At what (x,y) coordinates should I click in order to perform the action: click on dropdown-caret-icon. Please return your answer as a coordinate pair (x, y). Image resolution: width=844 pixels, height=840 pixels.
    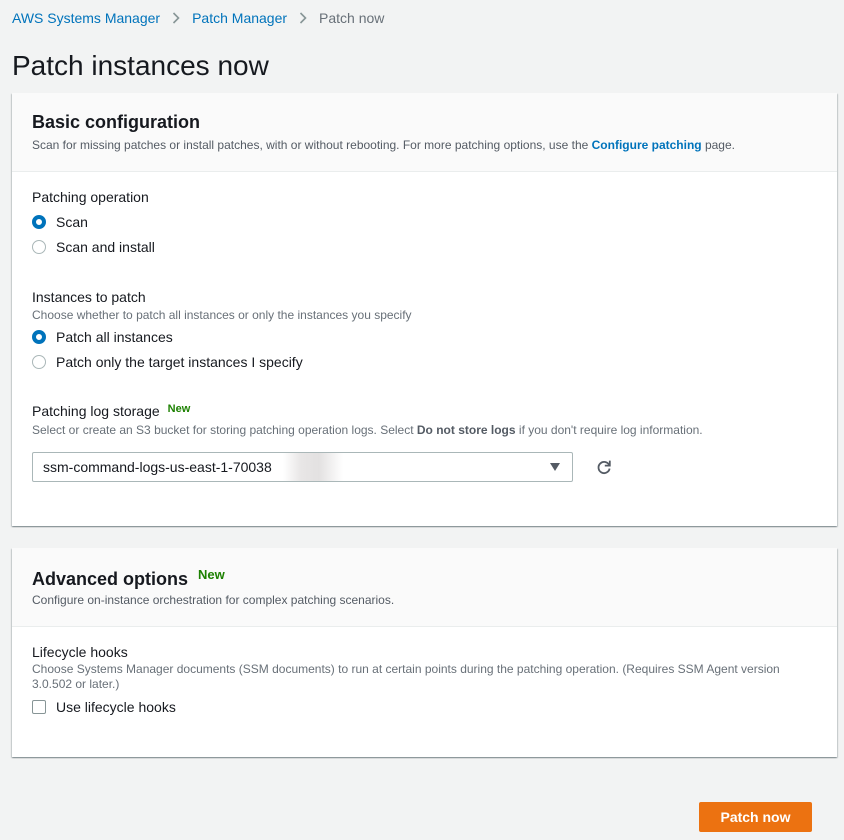
    Looking at the image, I should click on (555, 467).